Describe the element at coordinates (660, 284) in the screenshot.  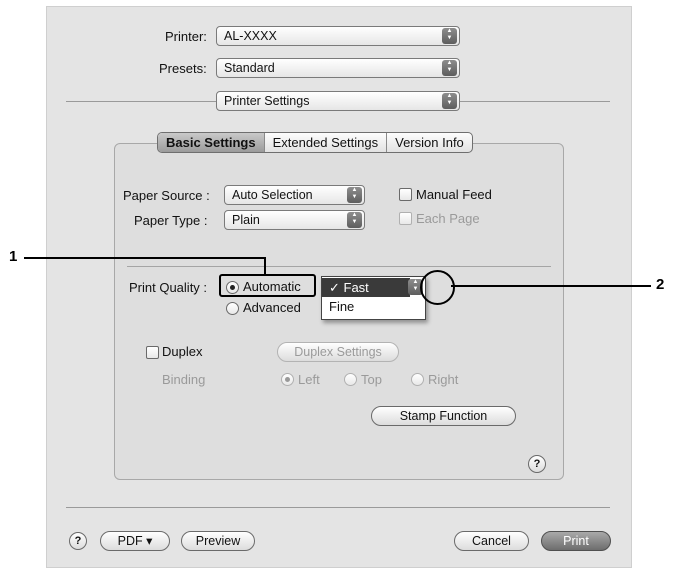
I see `callout-2-number: 2` at that location.